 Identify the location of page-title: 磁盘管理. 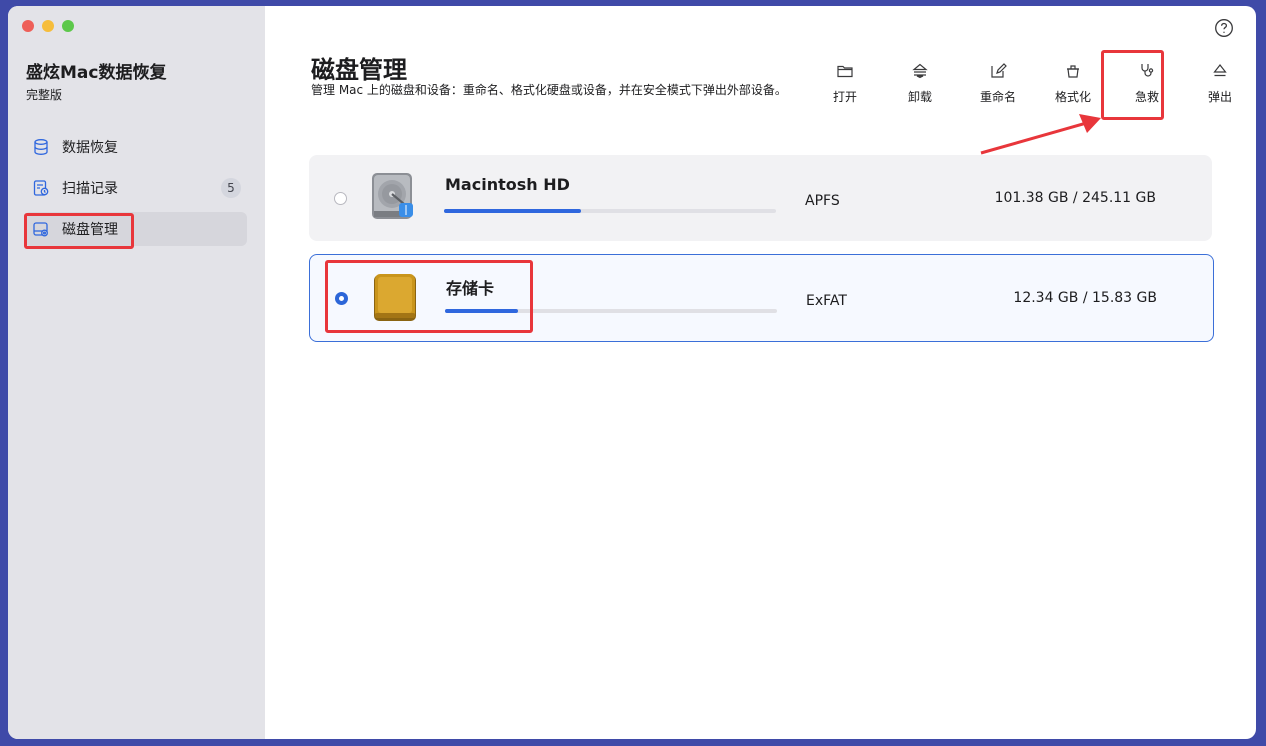
(359, 70).